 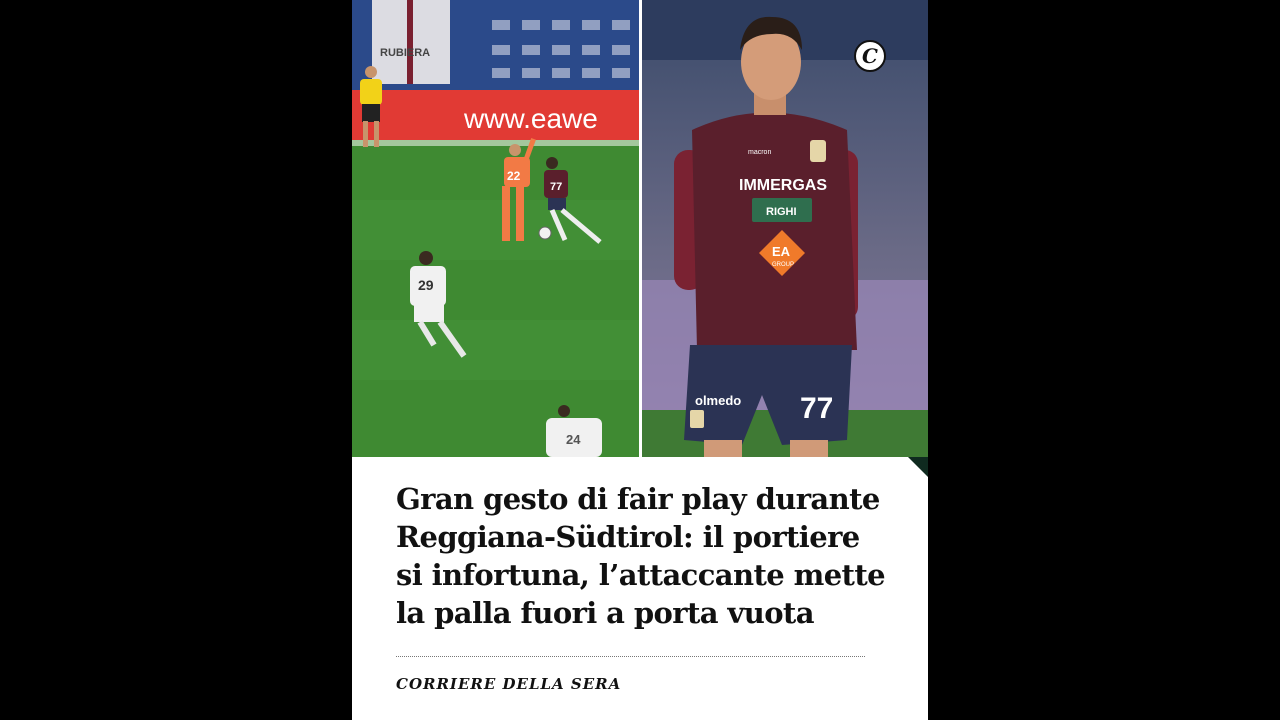 I want to click on jersey-logo-subtext: GROUP, so click(x=783, y=265).